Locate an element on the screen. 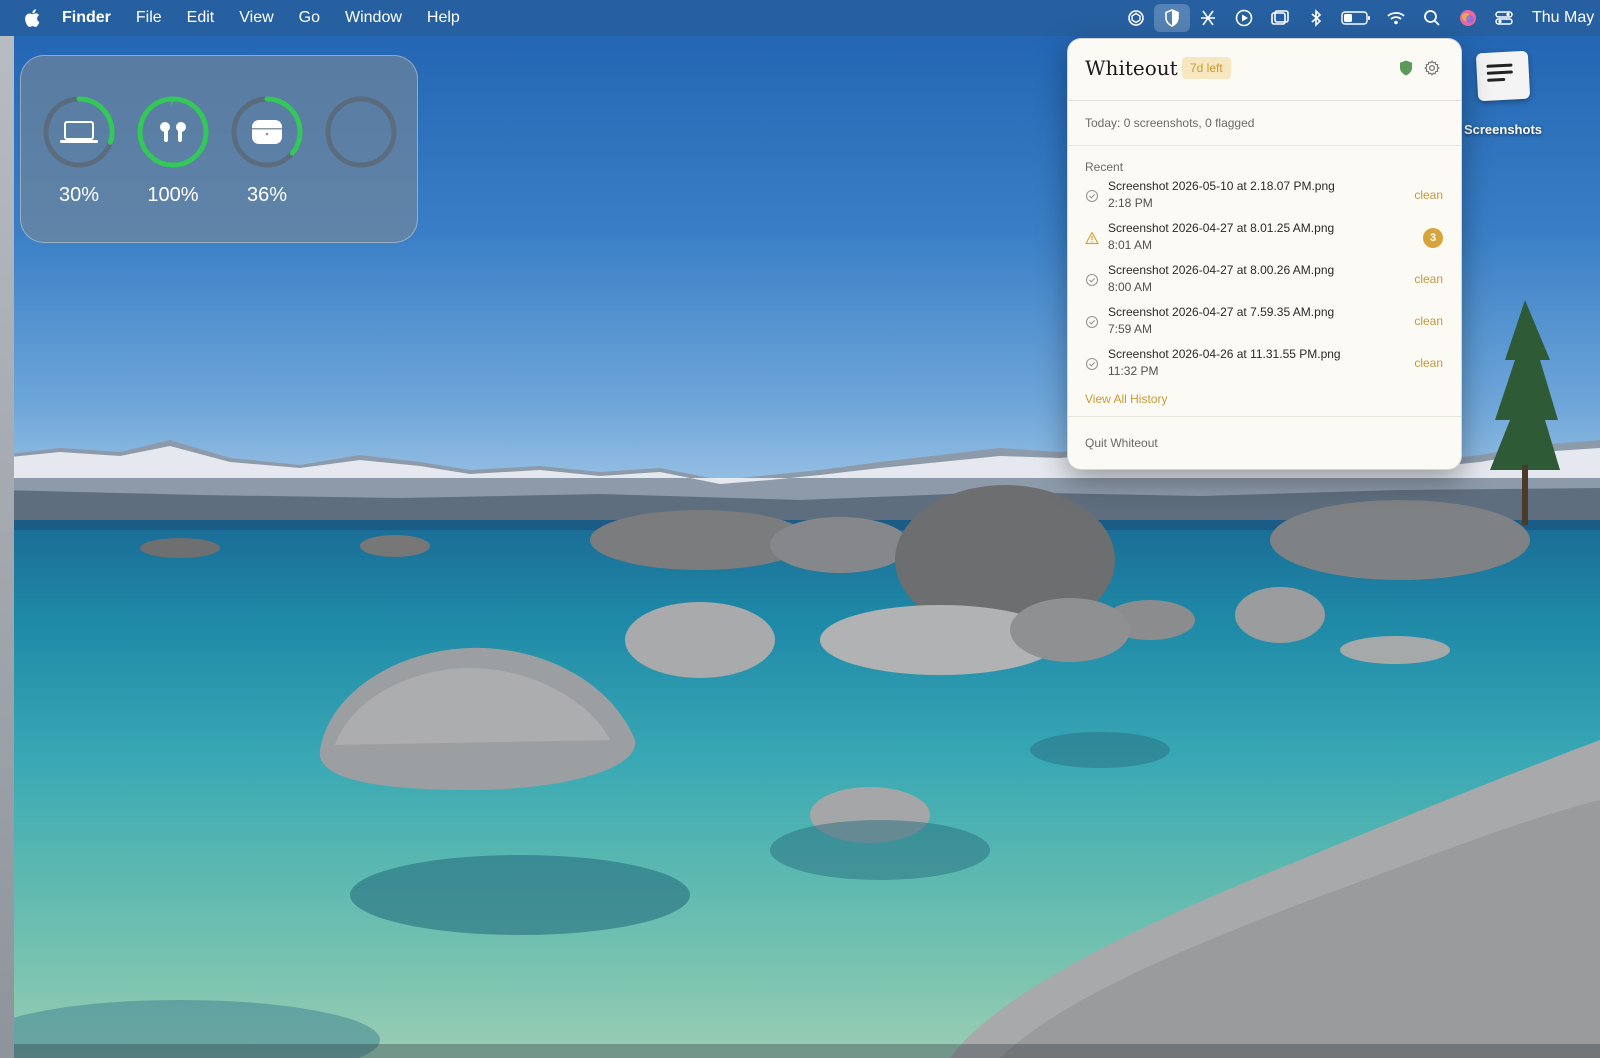 This screenshot has width=1600, height=1058. battery-empty-slot is located at coordinates (361, 139).